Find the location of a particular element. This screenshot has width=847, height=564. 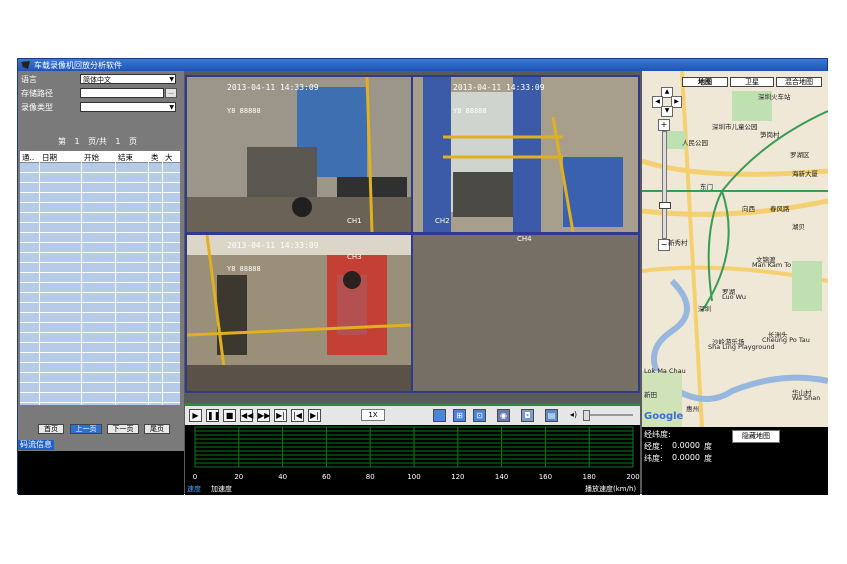

map-tab-satellite: 卫星 is located at coordinates (752, 82).